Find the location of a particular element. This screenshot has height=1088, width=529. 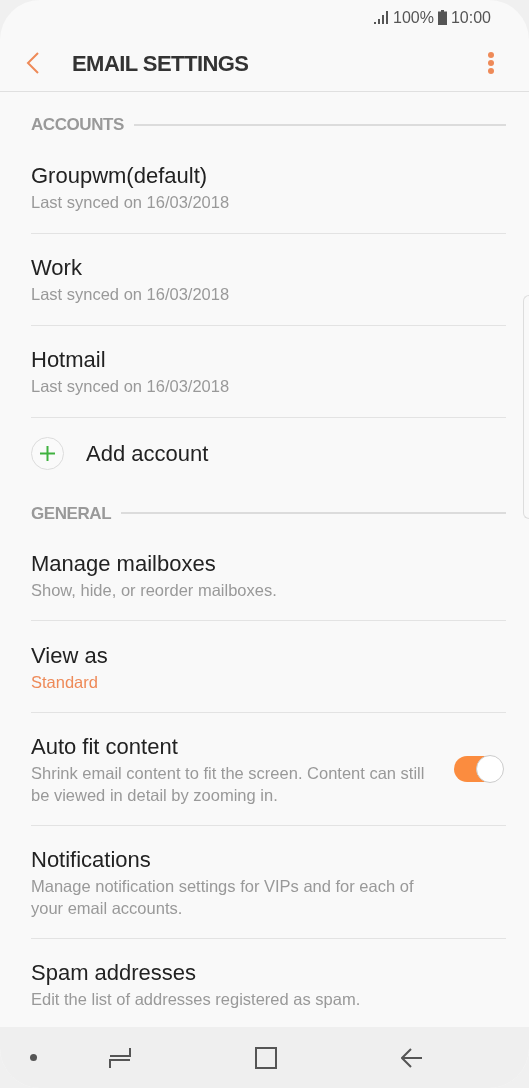

settings-item: Auto fit content Shrink email content to fit the screen. Content can still be viewed in detail by zooming in. is located at coordinates (268, 769).